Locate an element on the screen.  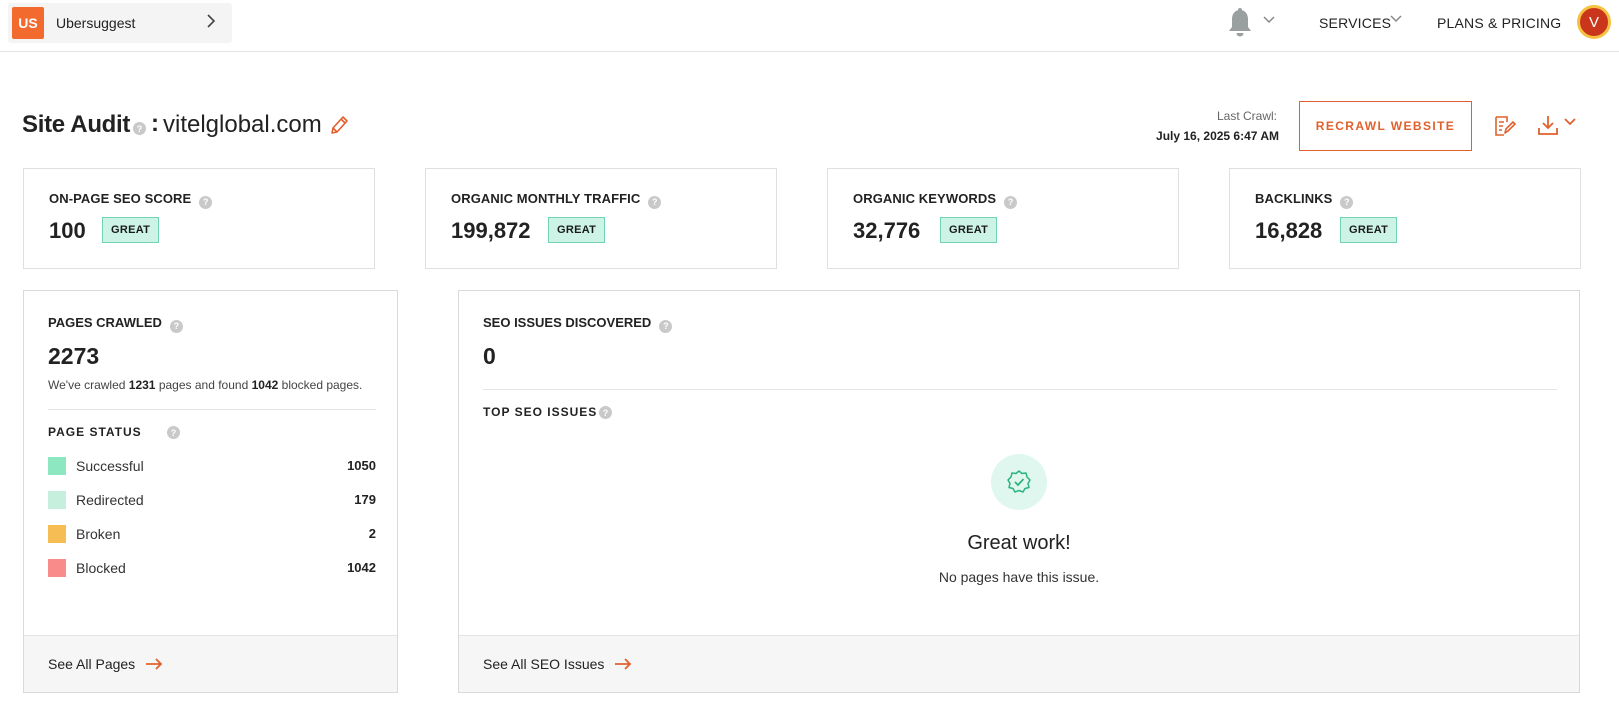
status-count: 1050 is located at coordinates (361, 465).